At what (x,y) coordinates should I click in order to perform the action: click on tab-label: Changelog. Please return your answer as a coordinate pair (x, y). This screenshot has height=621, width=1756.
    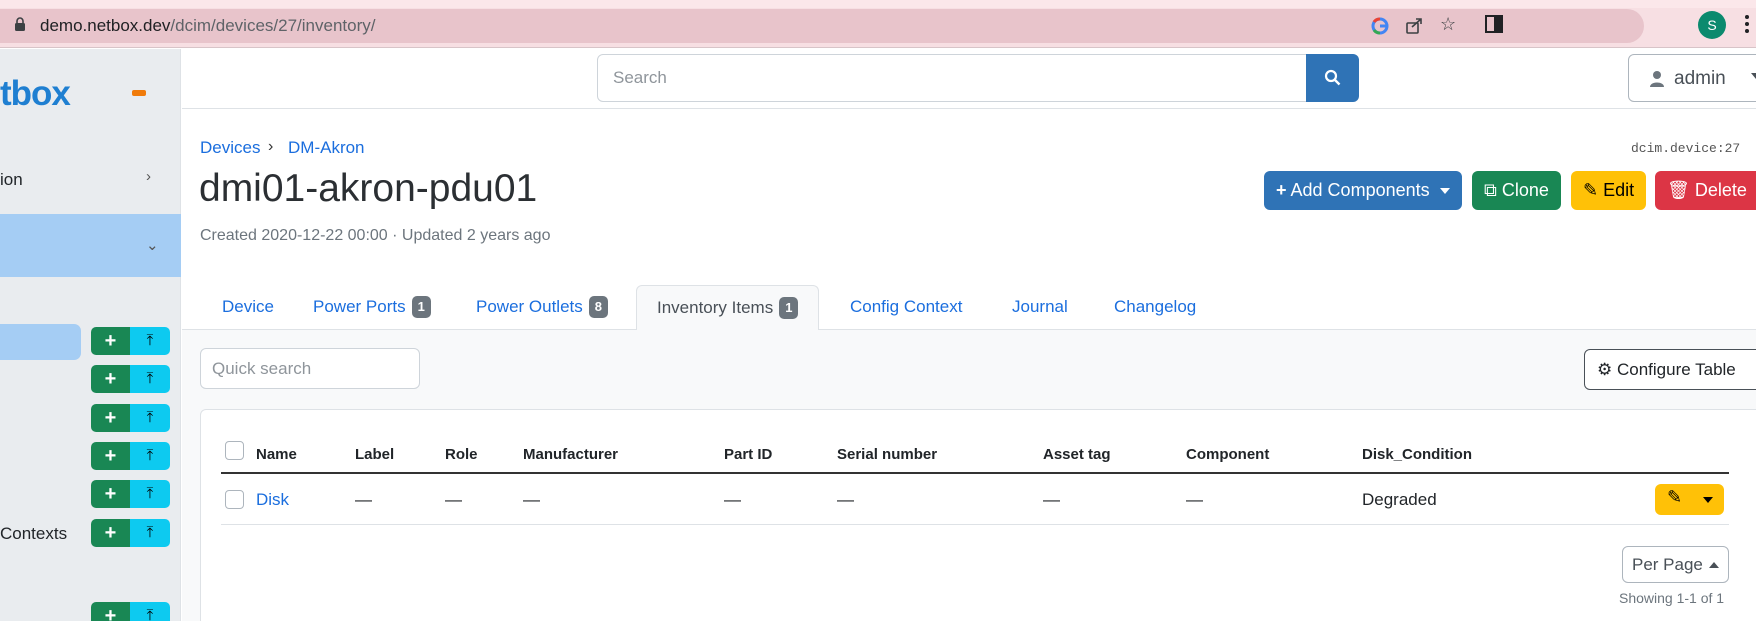
    Looking at the image, I should click on (1155, 306).